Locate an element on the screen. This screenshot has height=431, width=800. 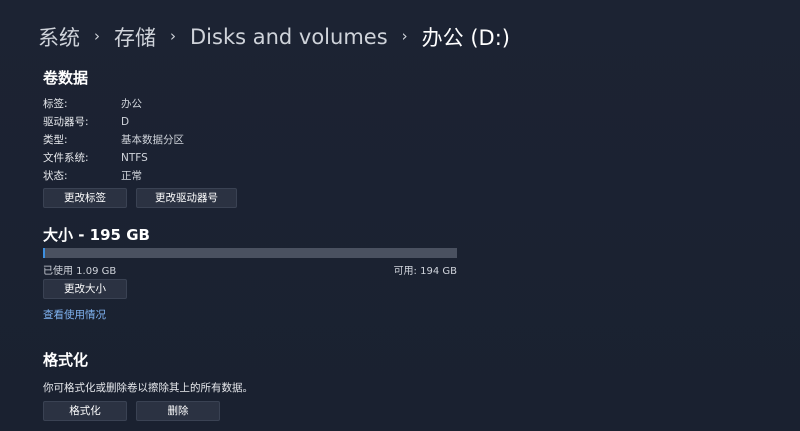
property-value: 办公 is located at coordinates (131, 104).